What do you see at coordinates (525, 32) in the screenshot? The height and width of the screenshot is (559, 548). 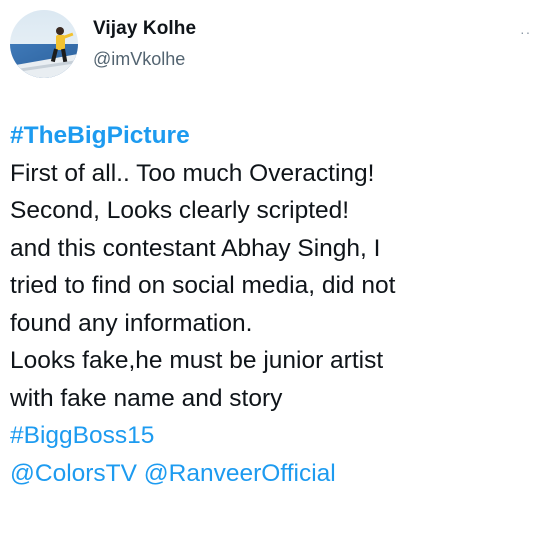 I see `more-dots-icon: ··` at bounding box center [525, 32].